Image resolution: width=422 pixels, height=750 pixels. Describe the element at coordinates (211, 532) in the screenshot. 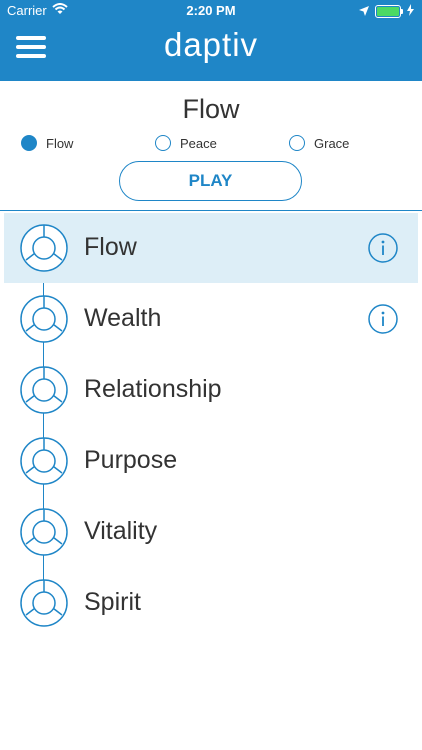

I see `list-item-vitality: Vitality` at that location.